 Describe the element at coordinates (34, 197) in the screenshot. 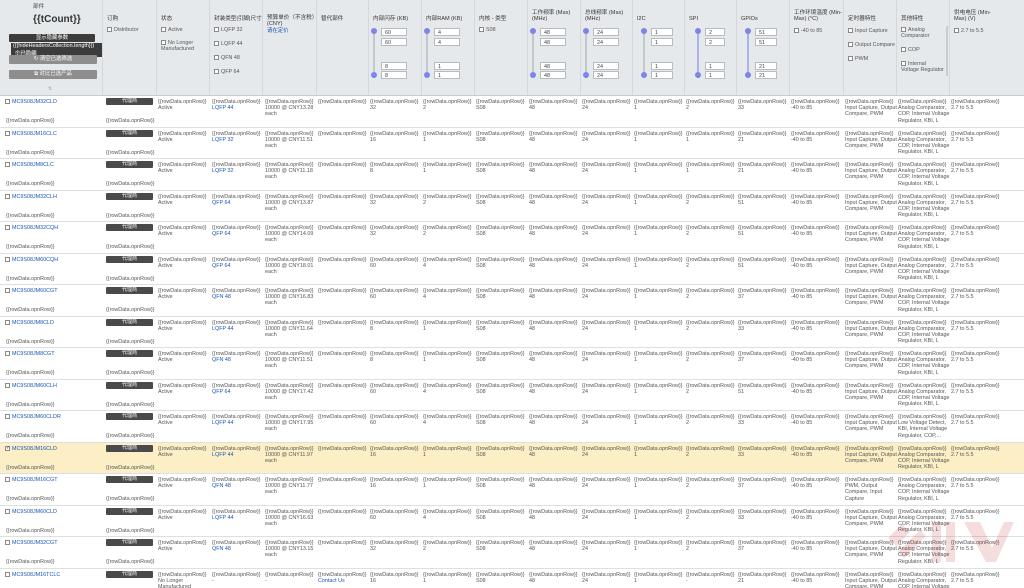

I see `part-number-link: MC9S08JM32CLH` at that location.